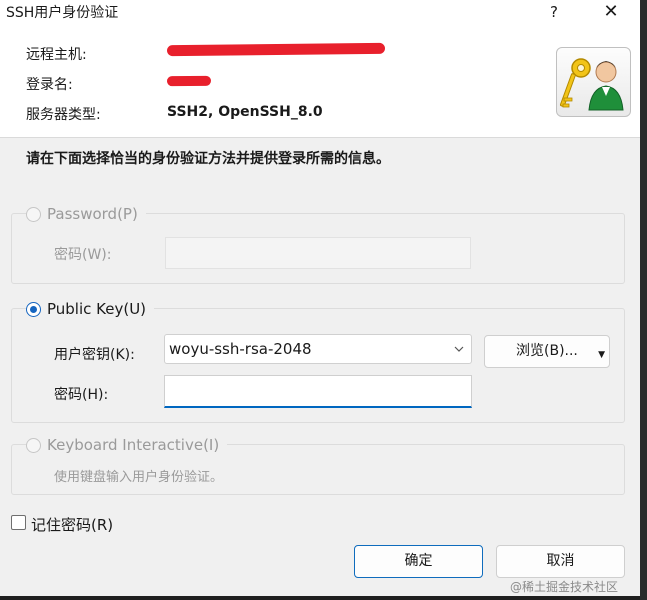 Image resolution: width=647 pixels, height=600 pixels. I want to click on password-field-label: 密码(W):, so click(83, 255).